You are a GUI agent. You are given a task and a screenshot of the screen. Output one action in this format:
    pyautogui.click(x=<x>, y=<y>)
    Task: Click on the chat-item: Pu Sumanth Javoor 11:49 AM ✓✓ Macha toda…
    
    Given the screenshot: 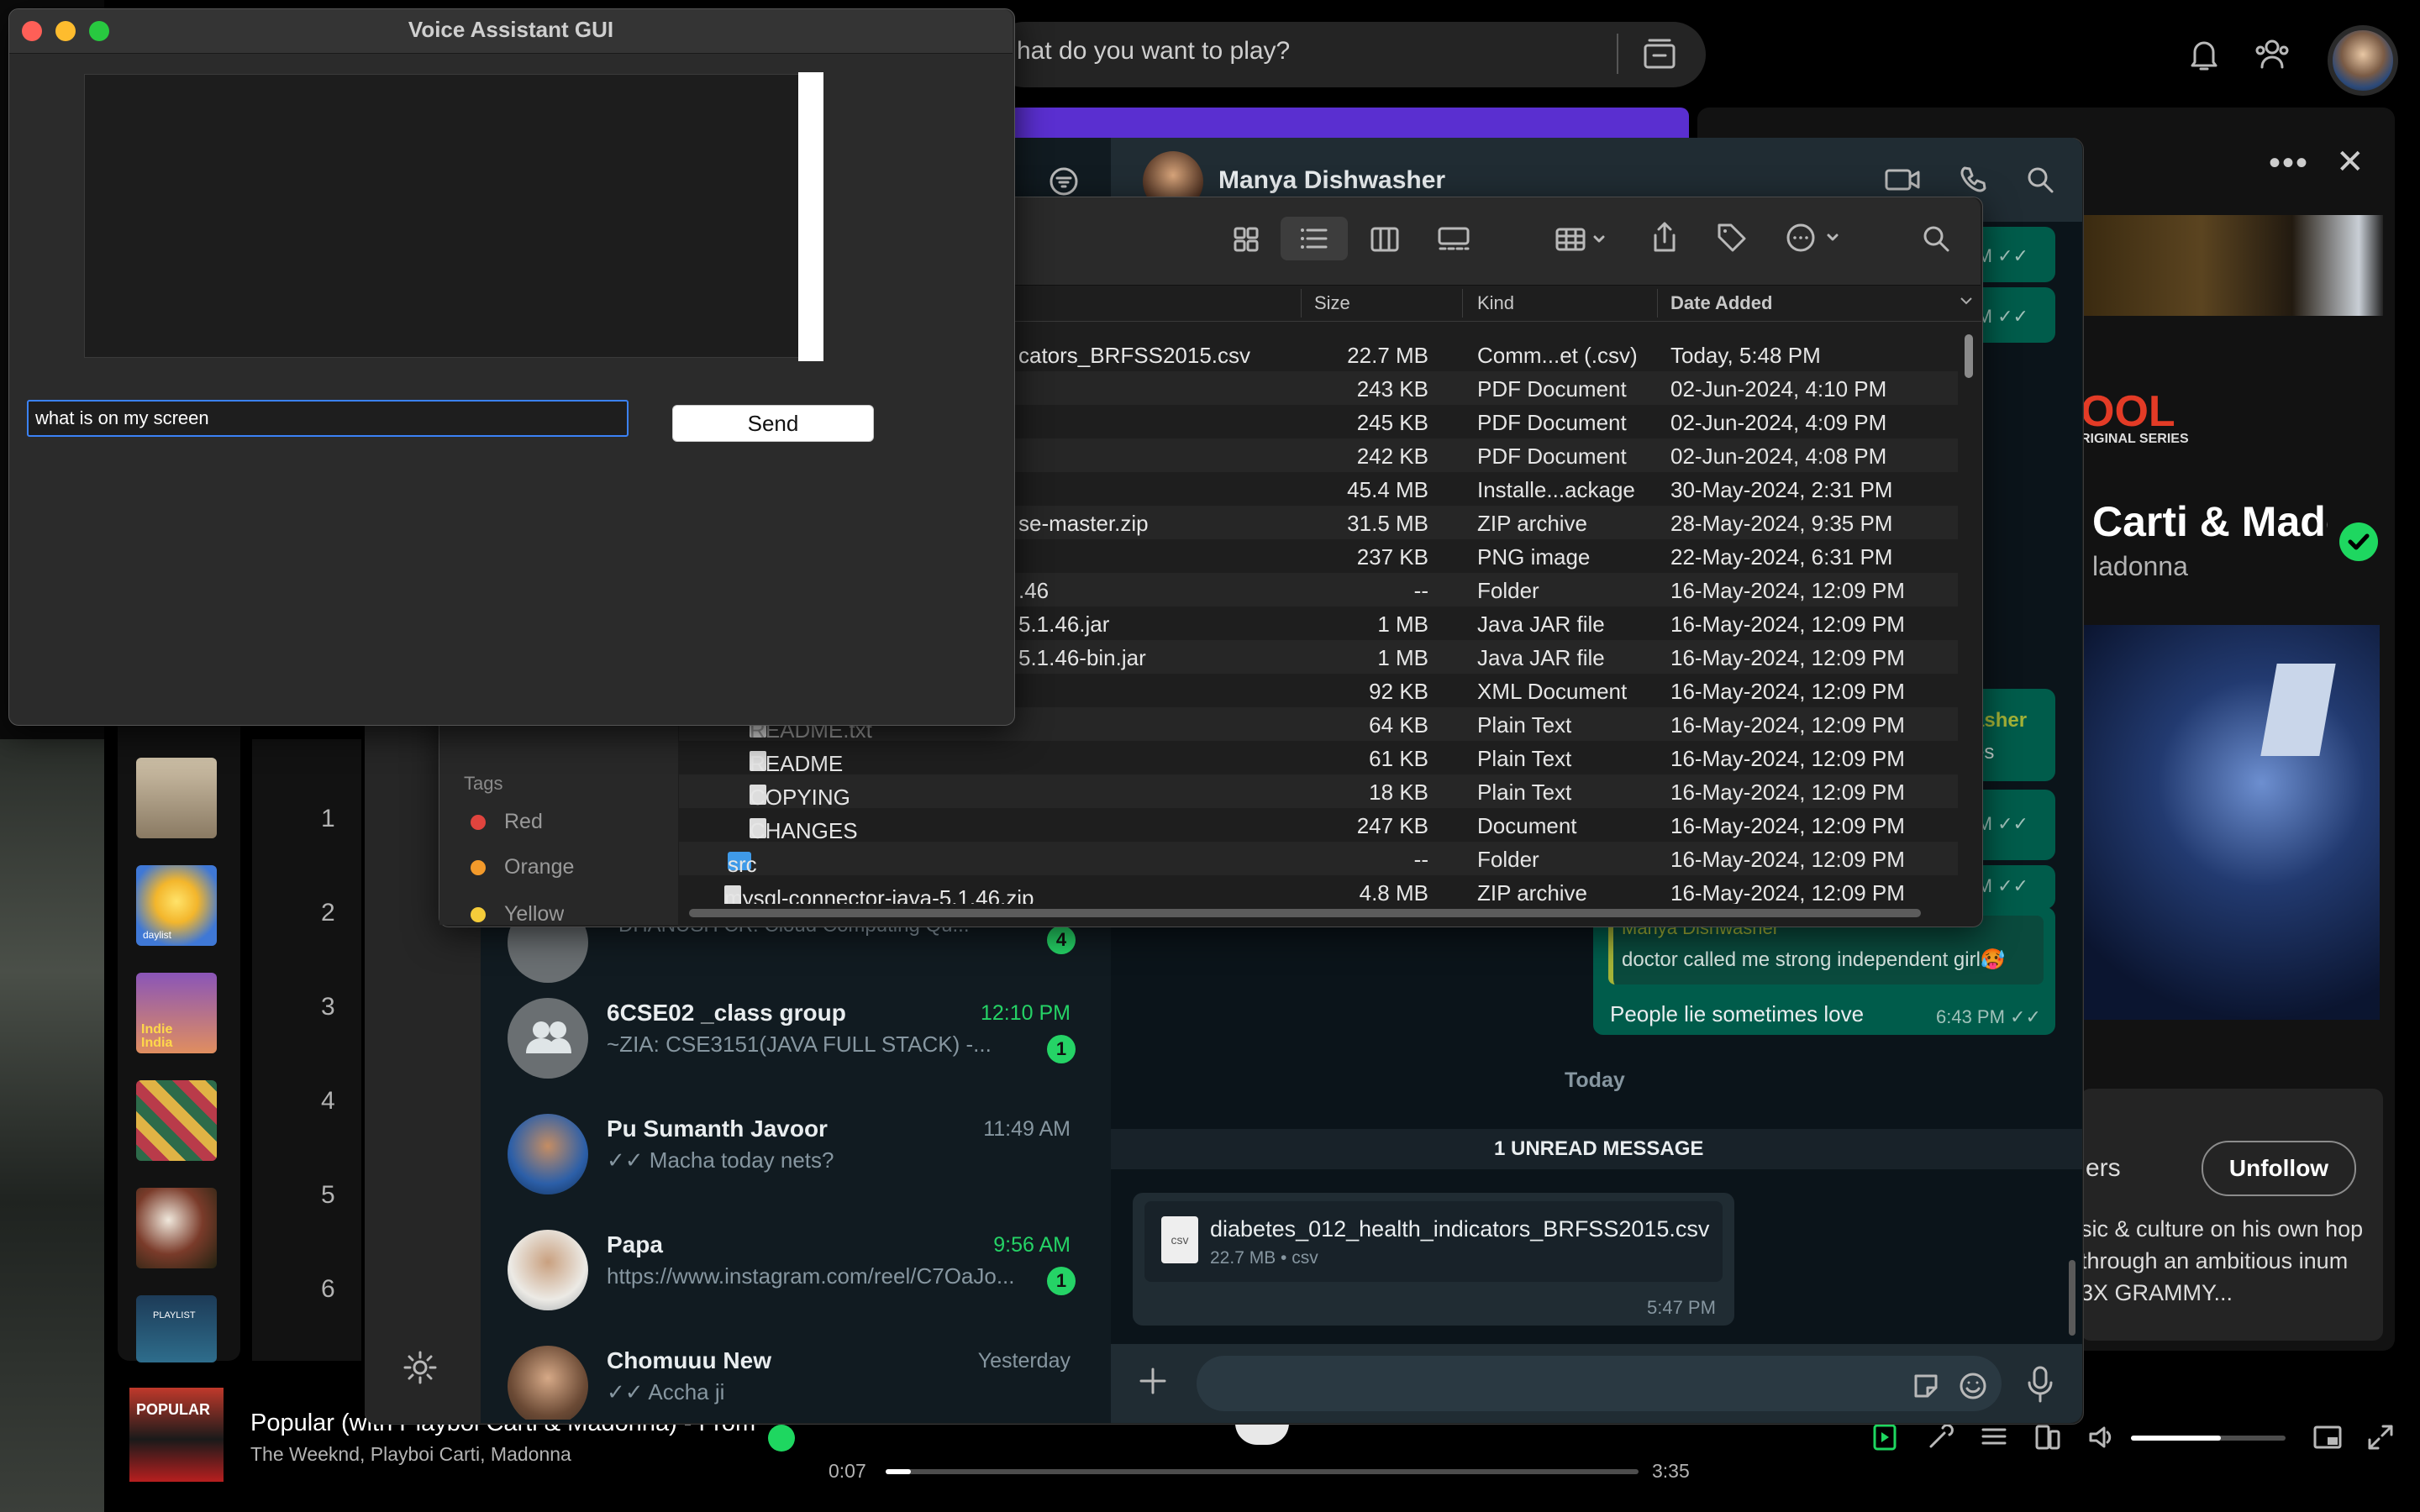 What is the action you would take?
    pyautogui.click(x=796, y=1157)
    